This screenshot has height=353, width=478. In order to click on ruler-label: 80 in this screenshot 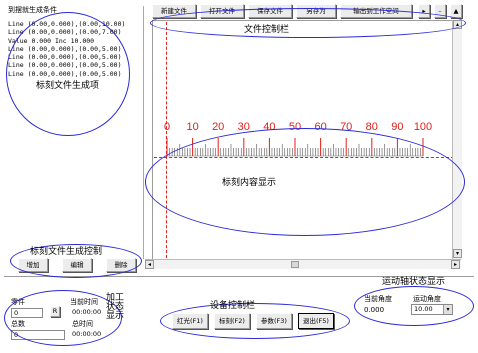, I will do `click(372, 127)`.